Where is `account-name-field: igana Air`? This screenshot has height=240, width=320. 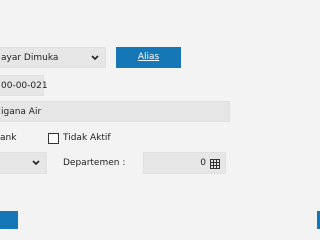
account-name-field: igana Air is located at coordinates (115, 111).